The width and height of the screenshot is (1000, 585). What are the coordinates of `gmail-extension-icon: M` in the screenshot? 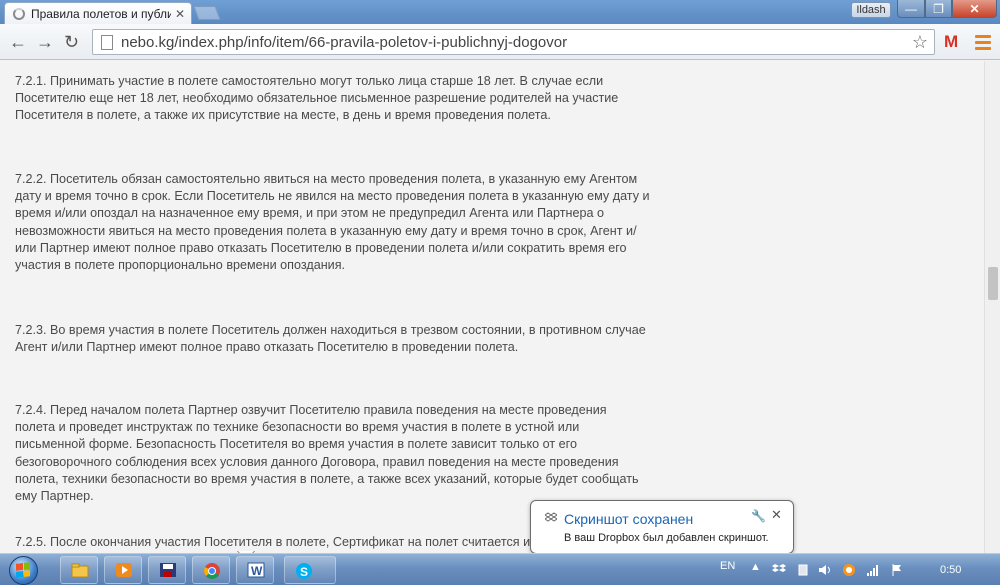 It's located at (951, 42).